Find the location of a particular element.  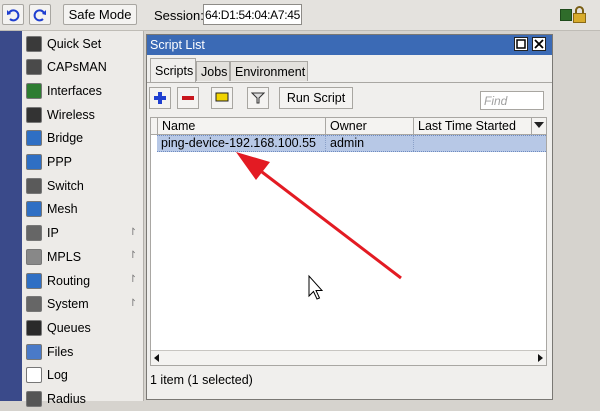

menu-item-log: Log is located at coordinates (82, 375).